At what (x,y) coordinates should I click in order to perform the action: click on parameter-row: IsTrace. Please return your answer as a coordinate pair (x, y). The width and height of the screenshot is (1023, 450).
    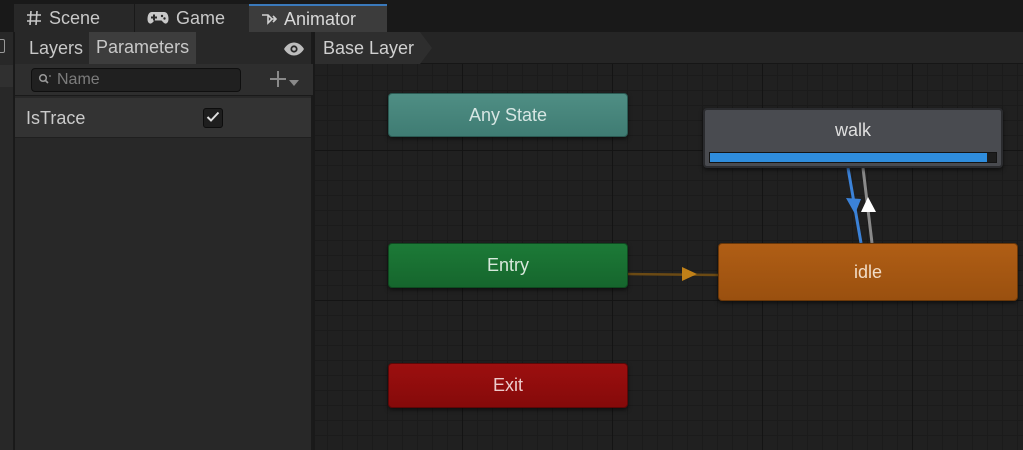
    Looking at the image, I should click on (163, 118).